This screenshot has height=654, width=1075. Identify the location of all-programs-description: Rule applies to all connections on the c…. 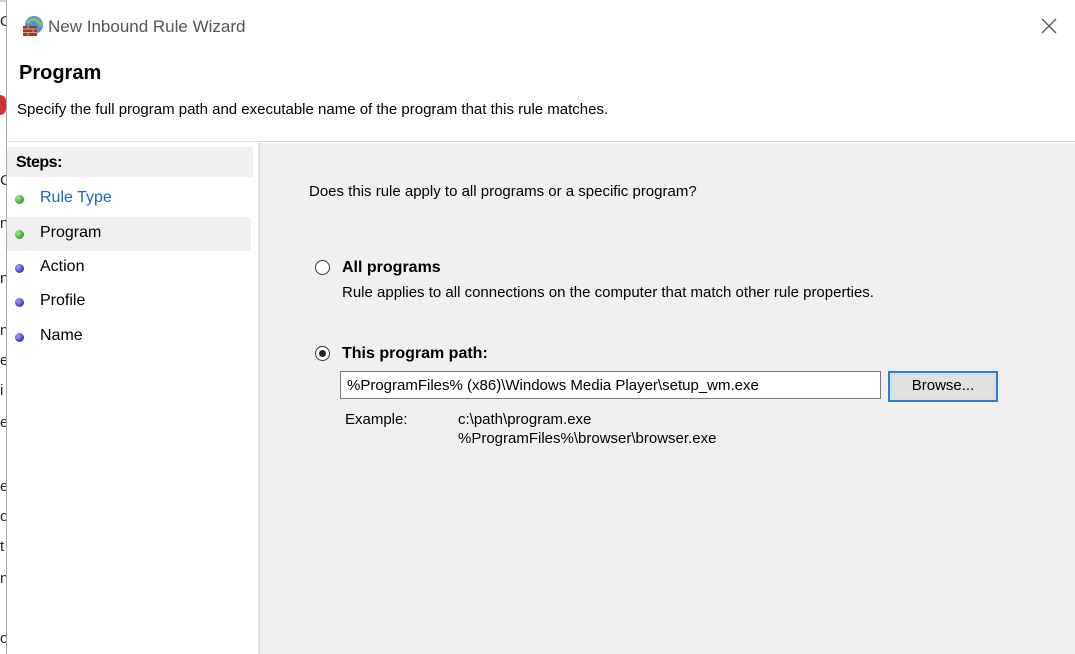
(608, 292).